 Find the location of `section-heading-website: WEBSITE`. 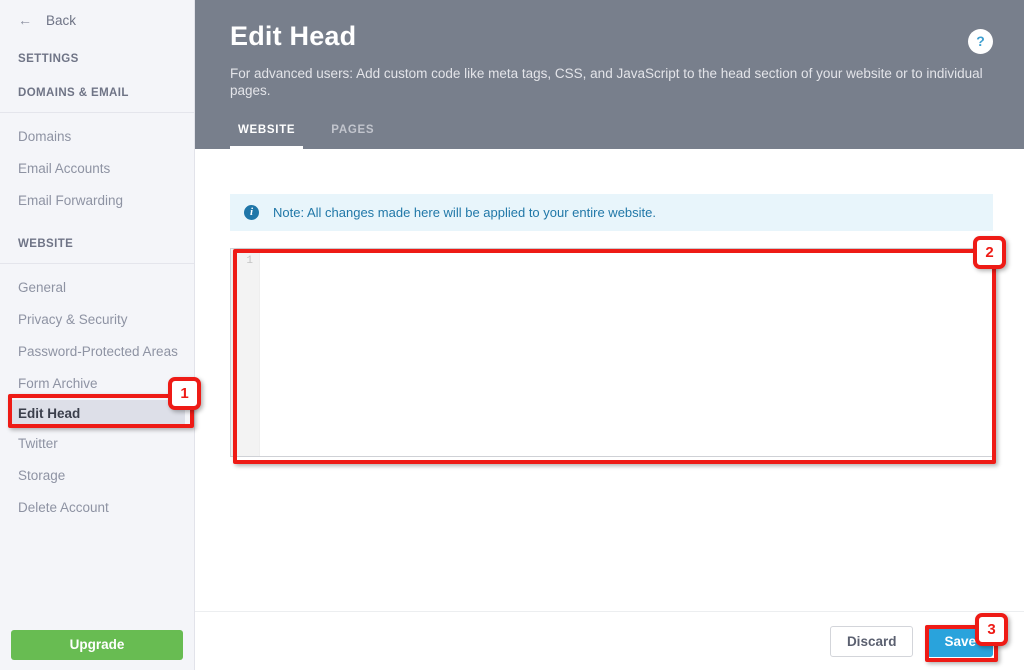

section-heading-website: WEBSITE is located at coordinates (97, 251).